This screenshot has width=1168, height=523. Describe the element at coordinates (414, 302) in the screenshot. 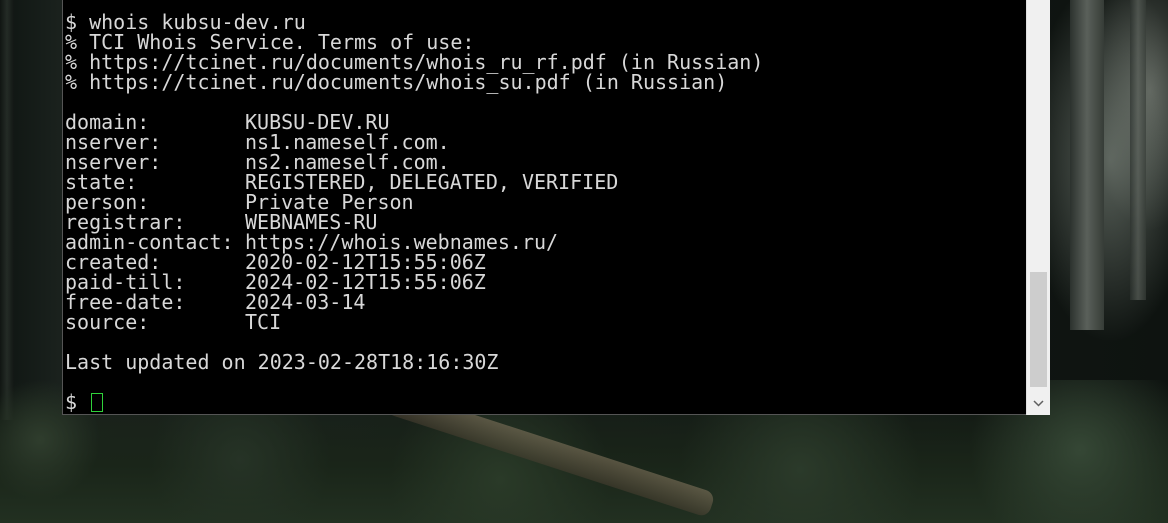

I see `whois-record: free-date: 2024-03-14` at that location.